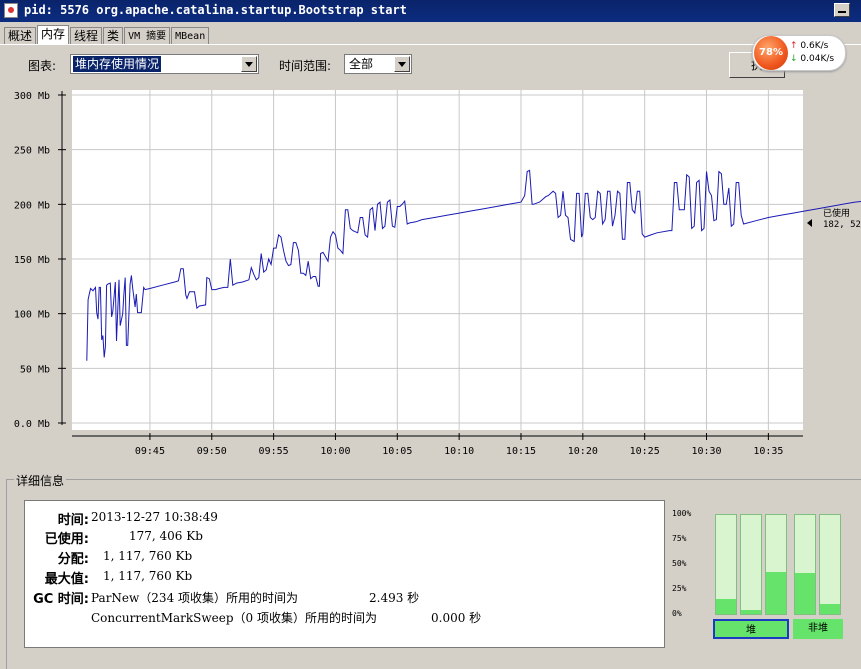 The image size is (861, 669). Describe the element at coordinates (61, 599) in the screenshot. I see `gc-time-label: GC 时间:` at that location.